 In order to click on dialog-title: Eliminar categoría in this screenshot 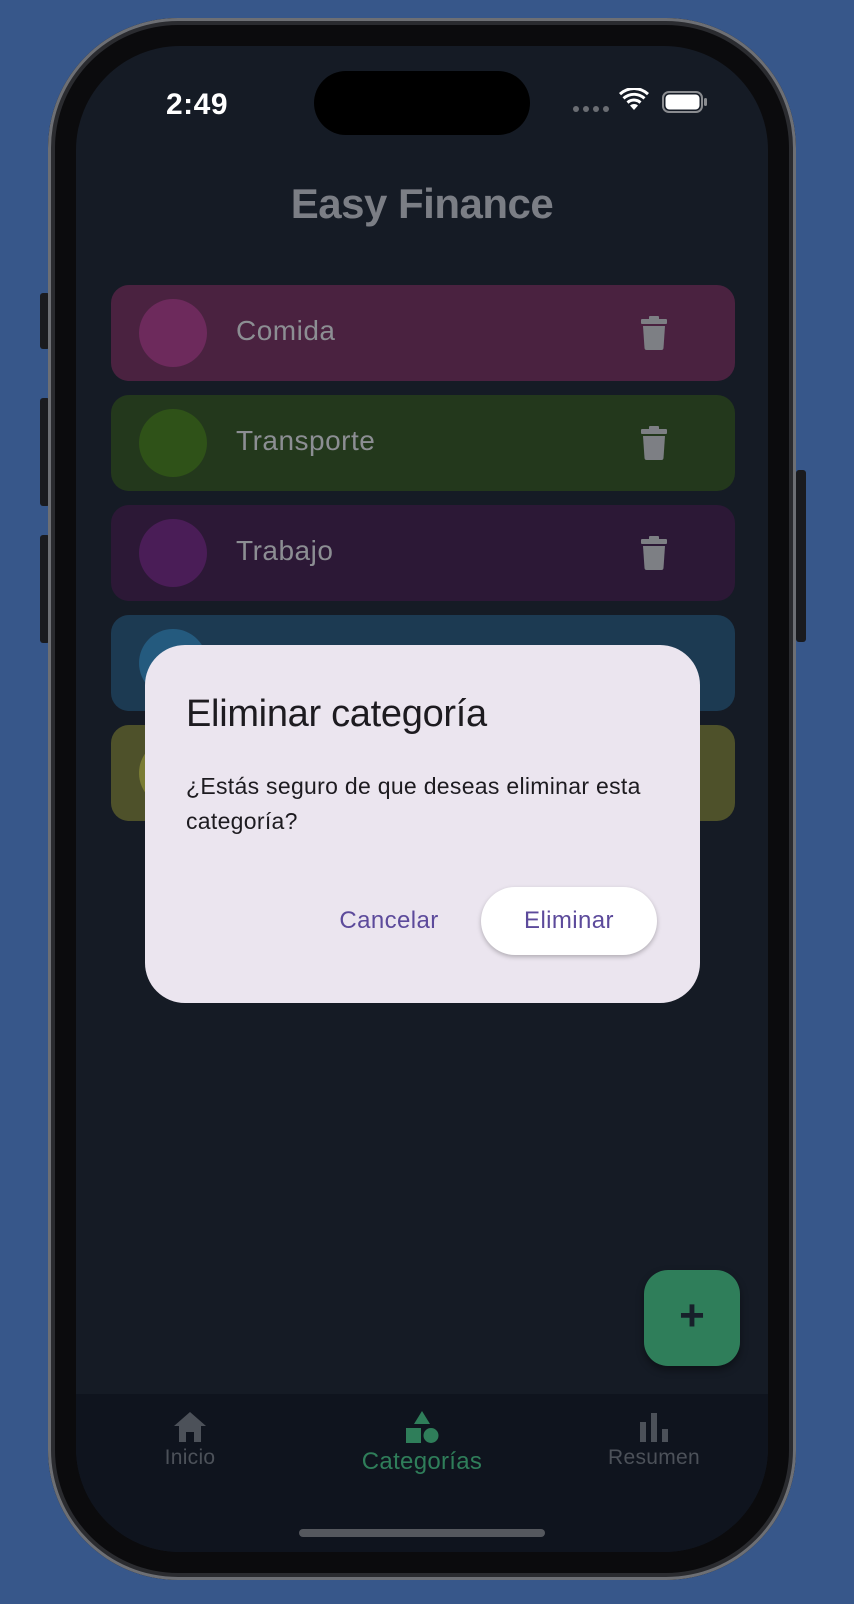, I will do `click(336, 714)`.